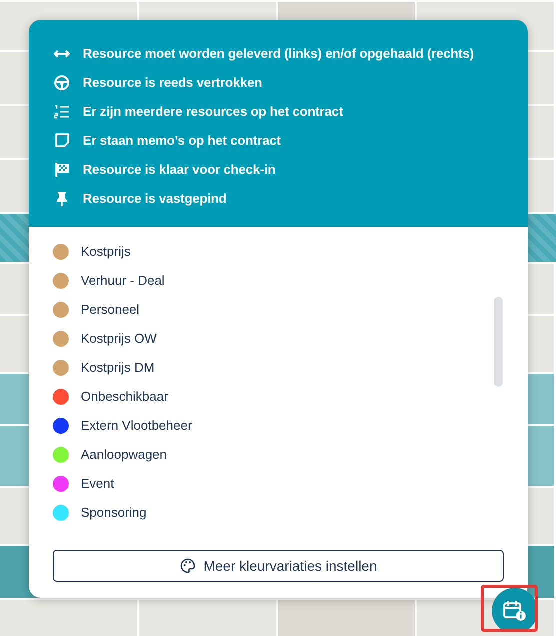 The width and height of the screenshot is (556, 636). What do you see at coordinates (114, 512) in the screenshot?
I see `color-label: Sponsoring` at bounding box center [114, 512].